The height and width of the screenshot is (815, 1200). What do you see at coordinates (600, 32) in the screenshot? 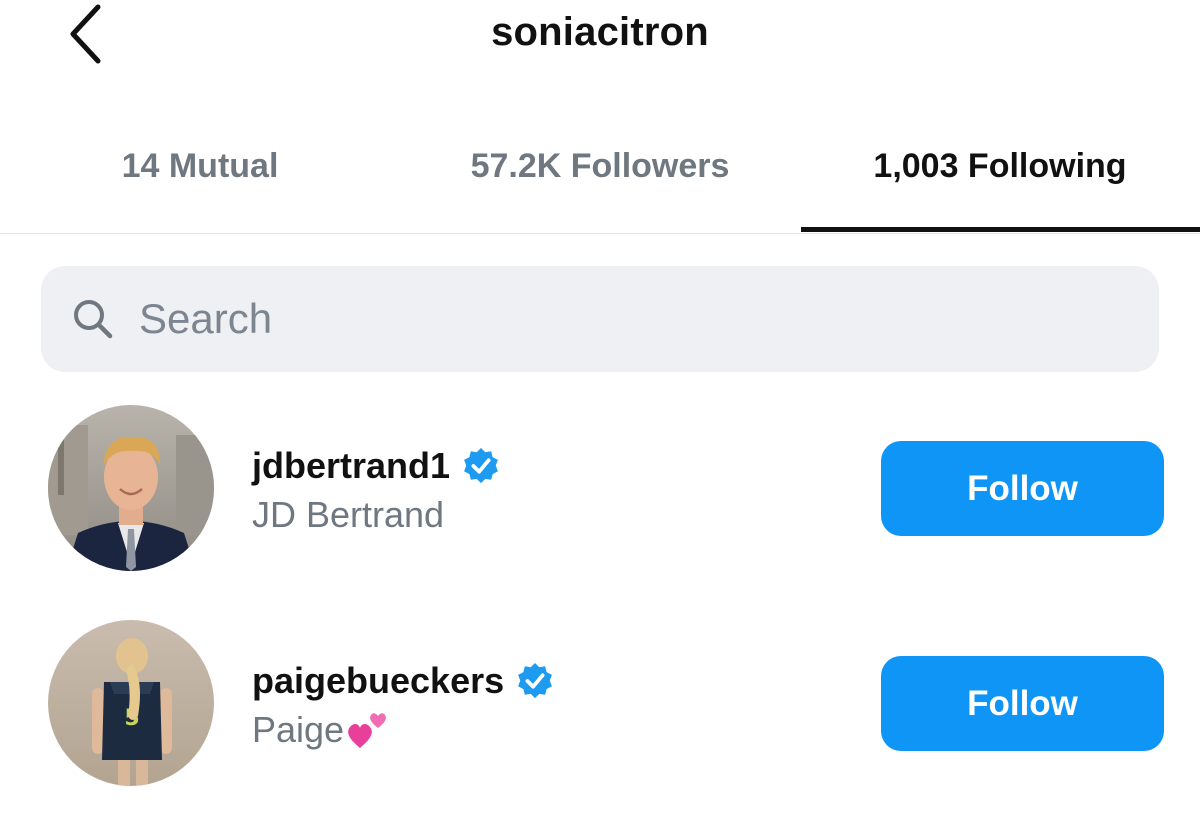
I see `page-title: soniacitron` at bounding box center [600, 32].